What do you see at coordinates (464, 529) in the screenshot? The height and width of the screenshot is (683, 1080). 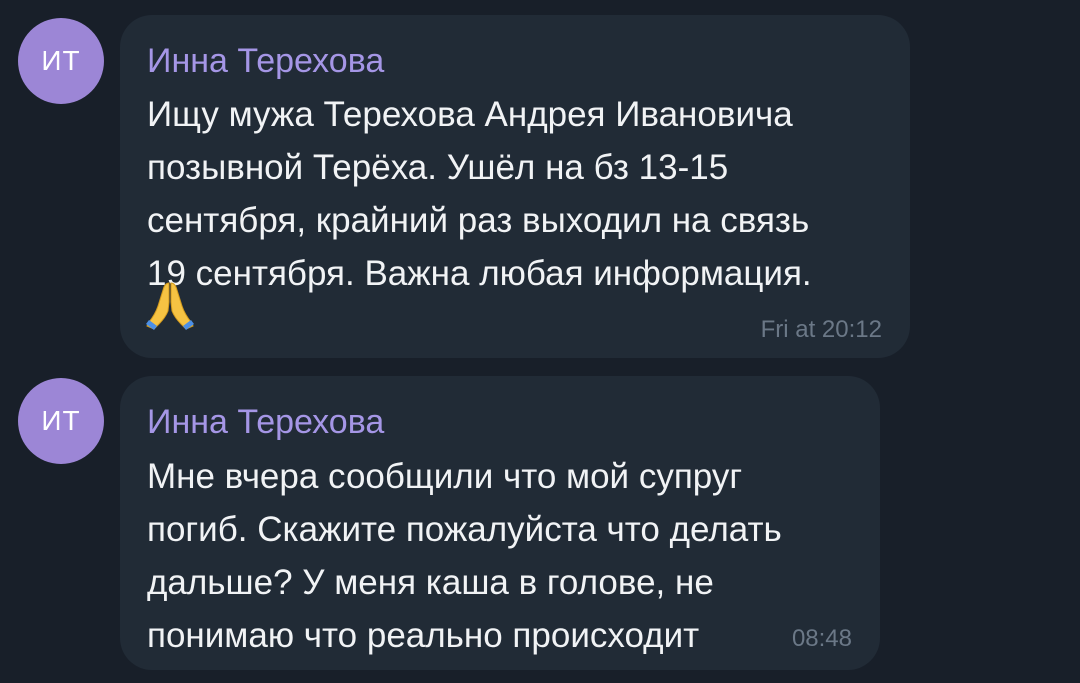 I see `message-text-line: погиб. Скажите пожалуйста что делать` at bounding box center [464, 529].